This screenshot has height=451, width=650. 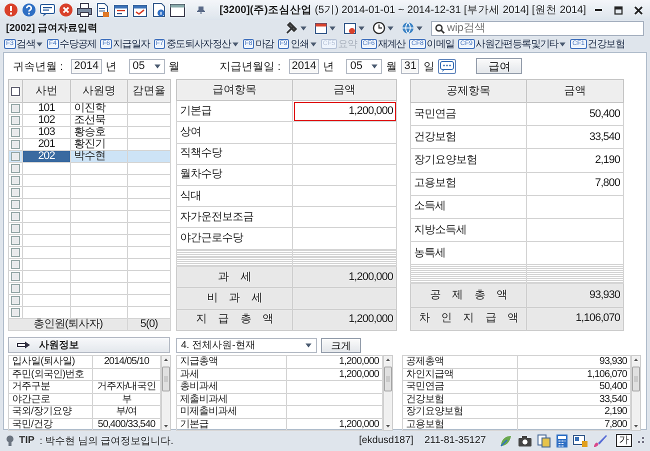 What do you see at coordinates (344, 111) in the screenshot?
I see `amount-cell: 1,200,000` at bounding box center [344, 111].